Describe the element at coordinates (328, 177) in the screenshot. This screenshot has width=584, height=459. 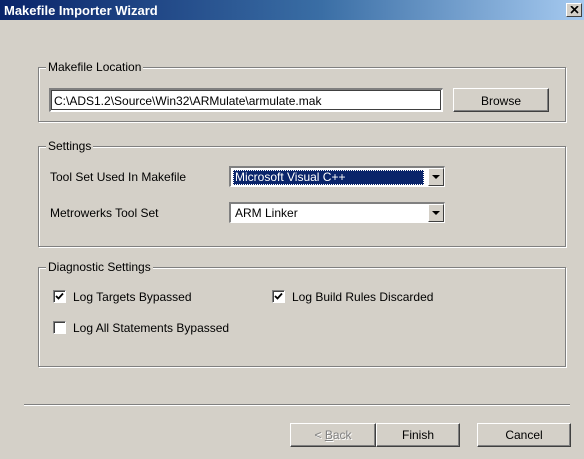
I see `tool-set-selected-value: Microsoft Visual C++` at that location.